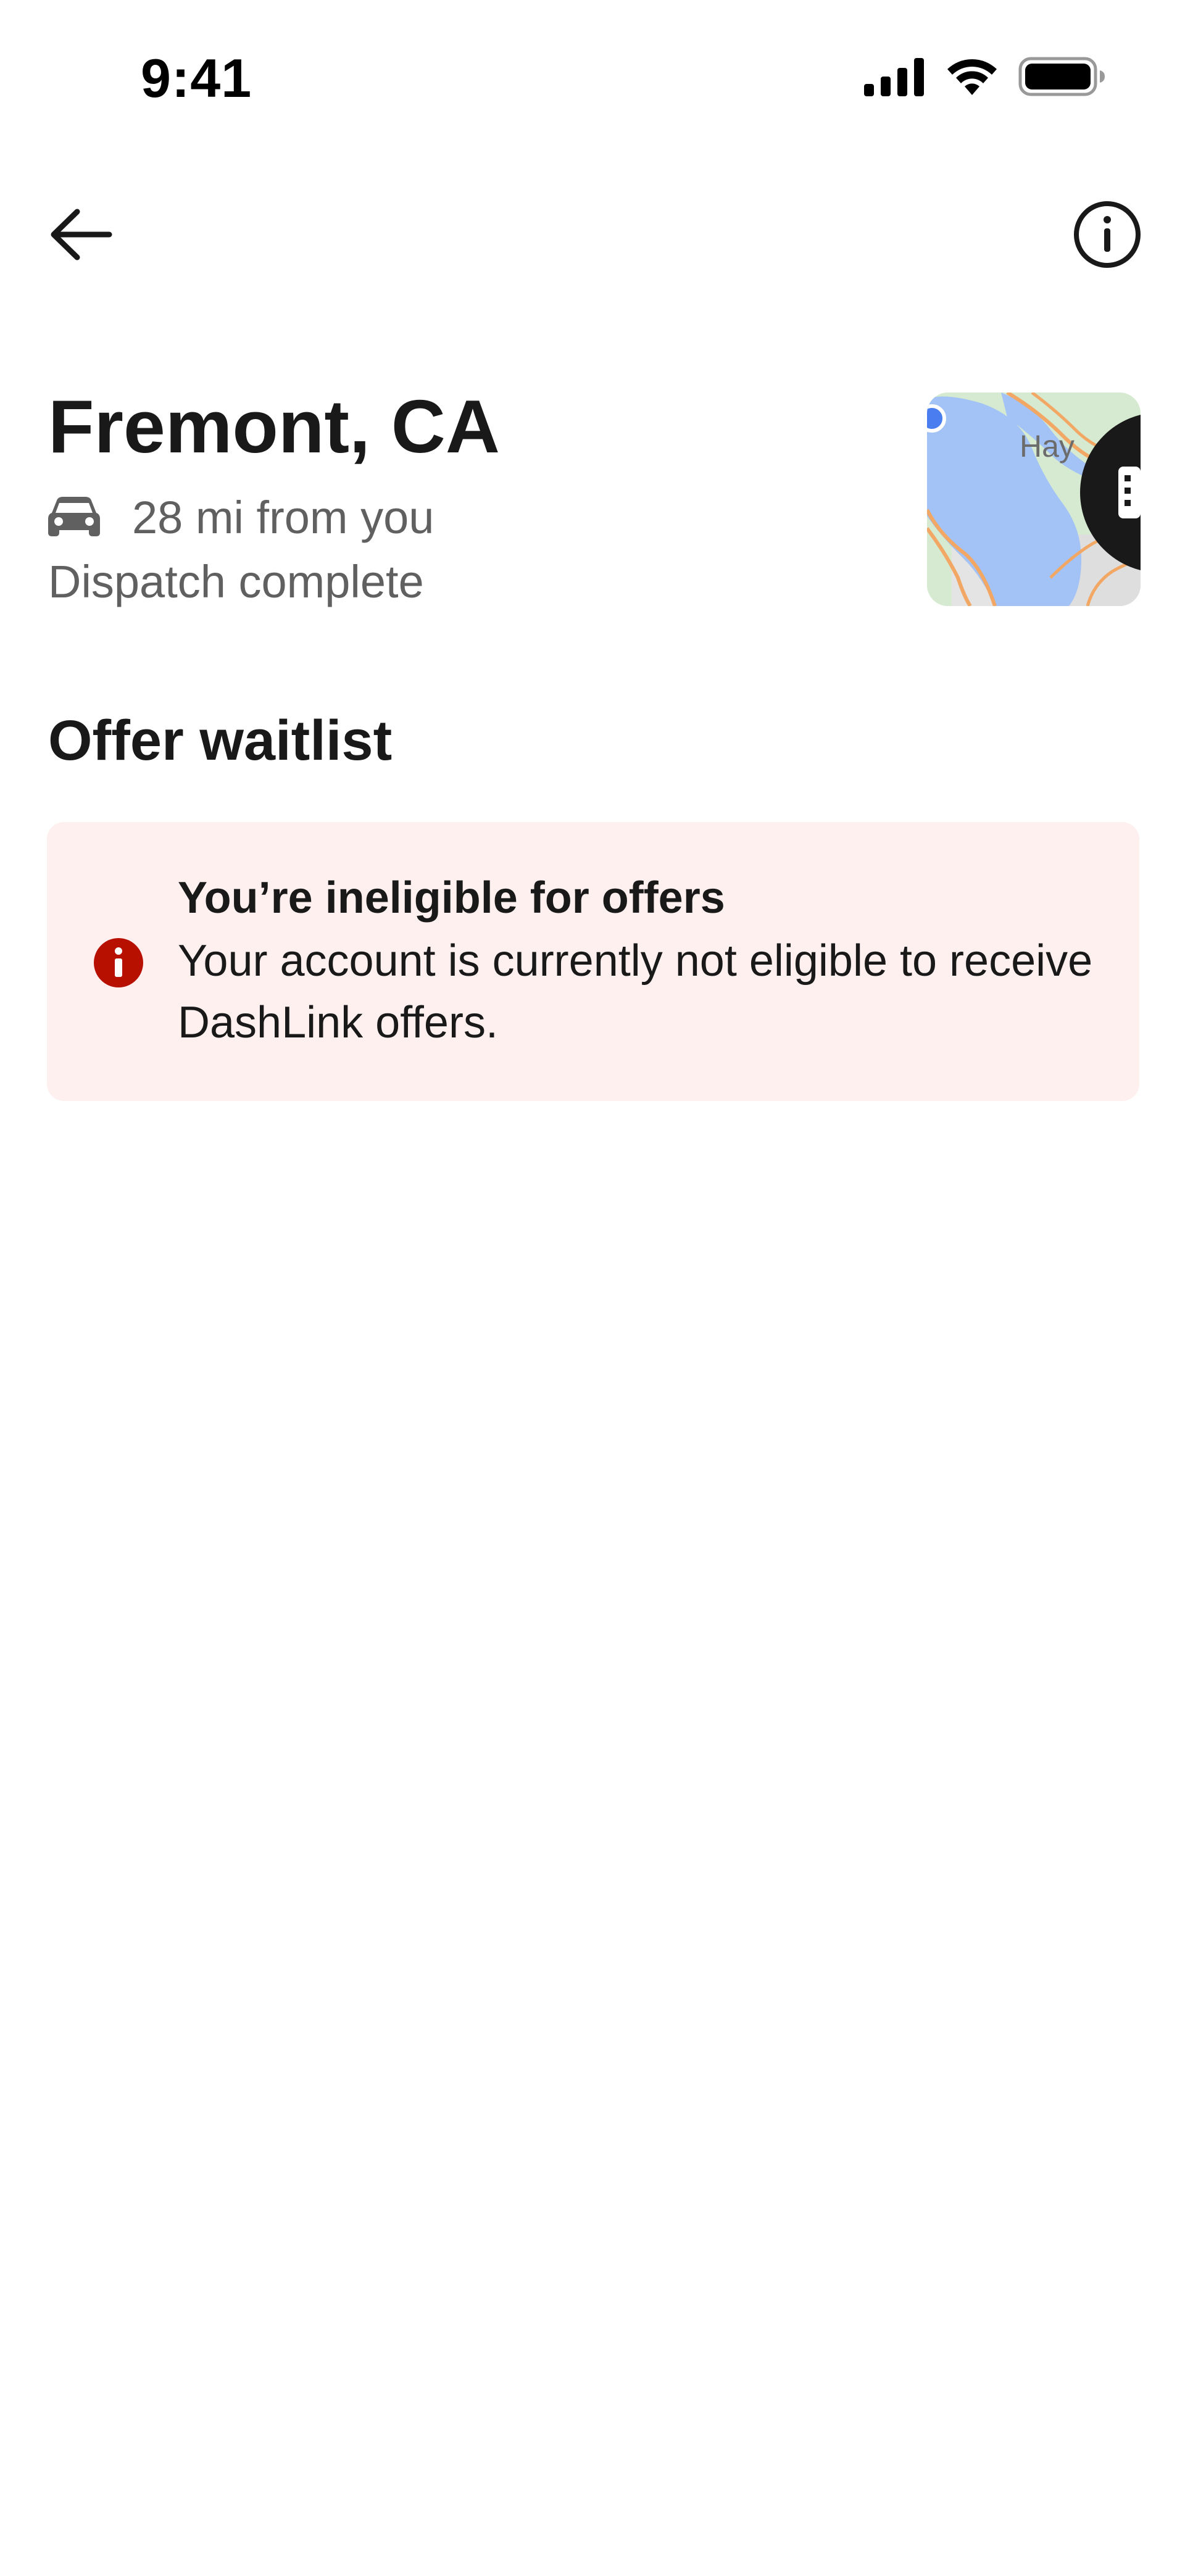 The width and height of the screenshot is (1185, 2576). Describe the element at coordinates (220, 740) in the screenshot. I see `section-title: Offer waitlist` at that location.